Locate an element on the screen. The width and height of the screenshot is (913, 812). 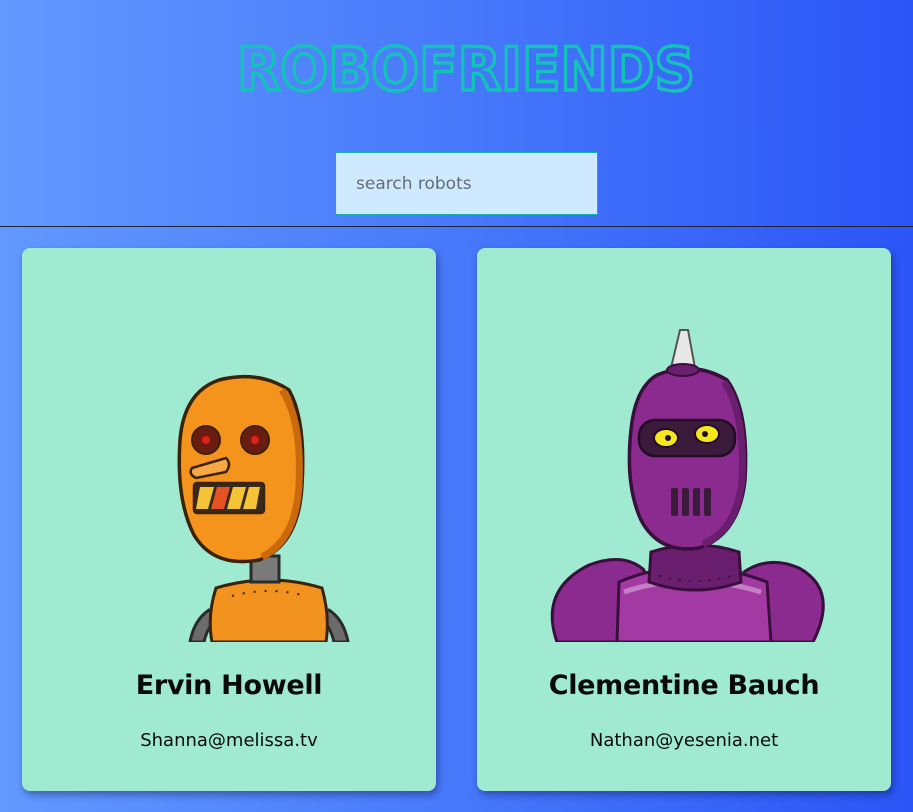
robot-name: Clementine Bauch is located at coordinates (684, 685).